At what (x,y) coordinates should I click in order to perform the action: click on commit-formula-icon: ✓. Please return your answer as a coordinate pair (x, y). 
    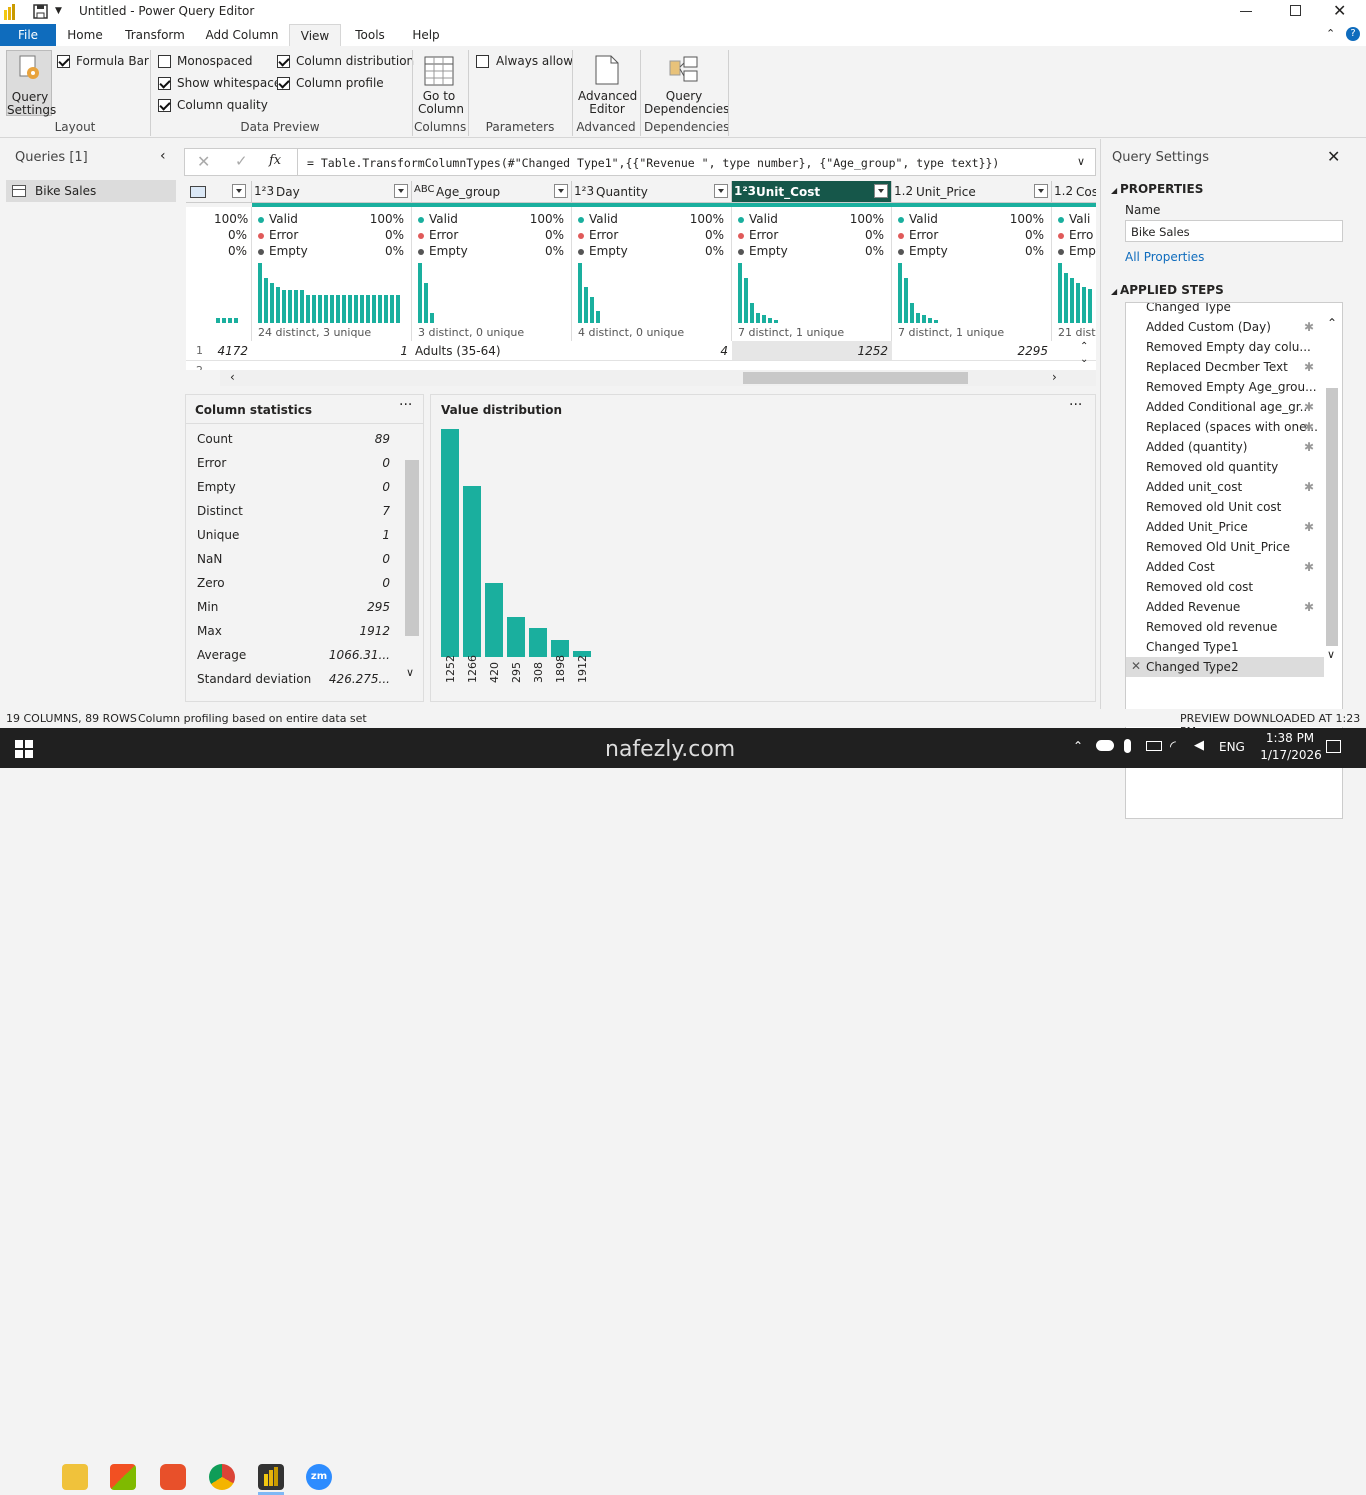
    Looking at the image, I should click on (241, 161).